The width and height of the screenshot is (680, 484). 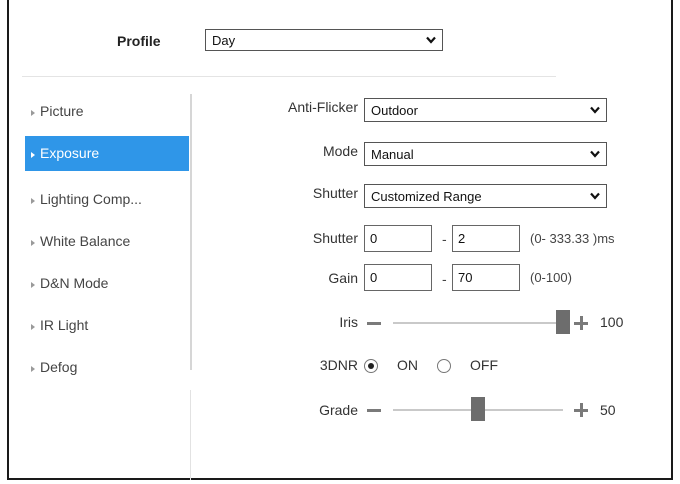 What do you see at coordinates (551, 277) in the screenshot?
I see `gain-range-hint: (0-100)` at bounding box center [551, 277].